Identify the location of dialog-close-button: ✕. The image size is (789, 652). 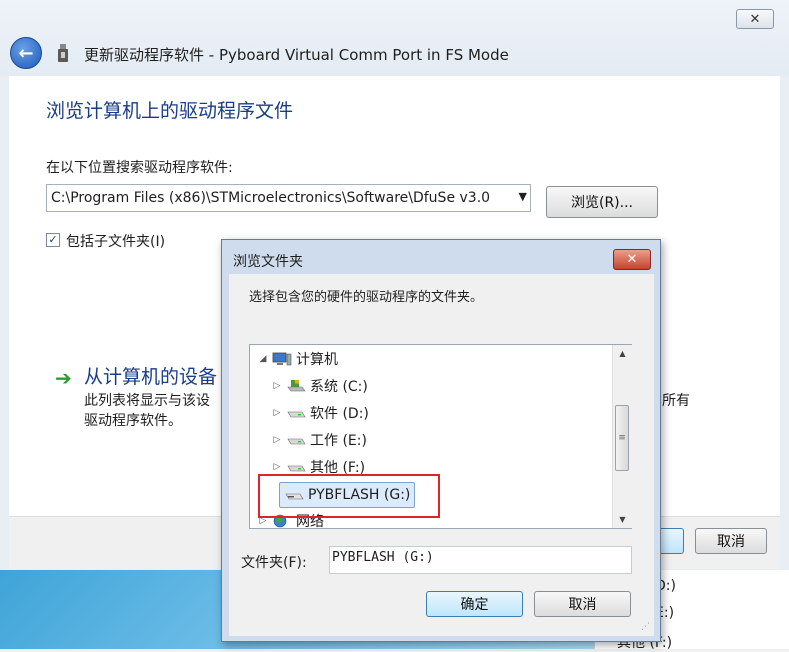
(632, 259).